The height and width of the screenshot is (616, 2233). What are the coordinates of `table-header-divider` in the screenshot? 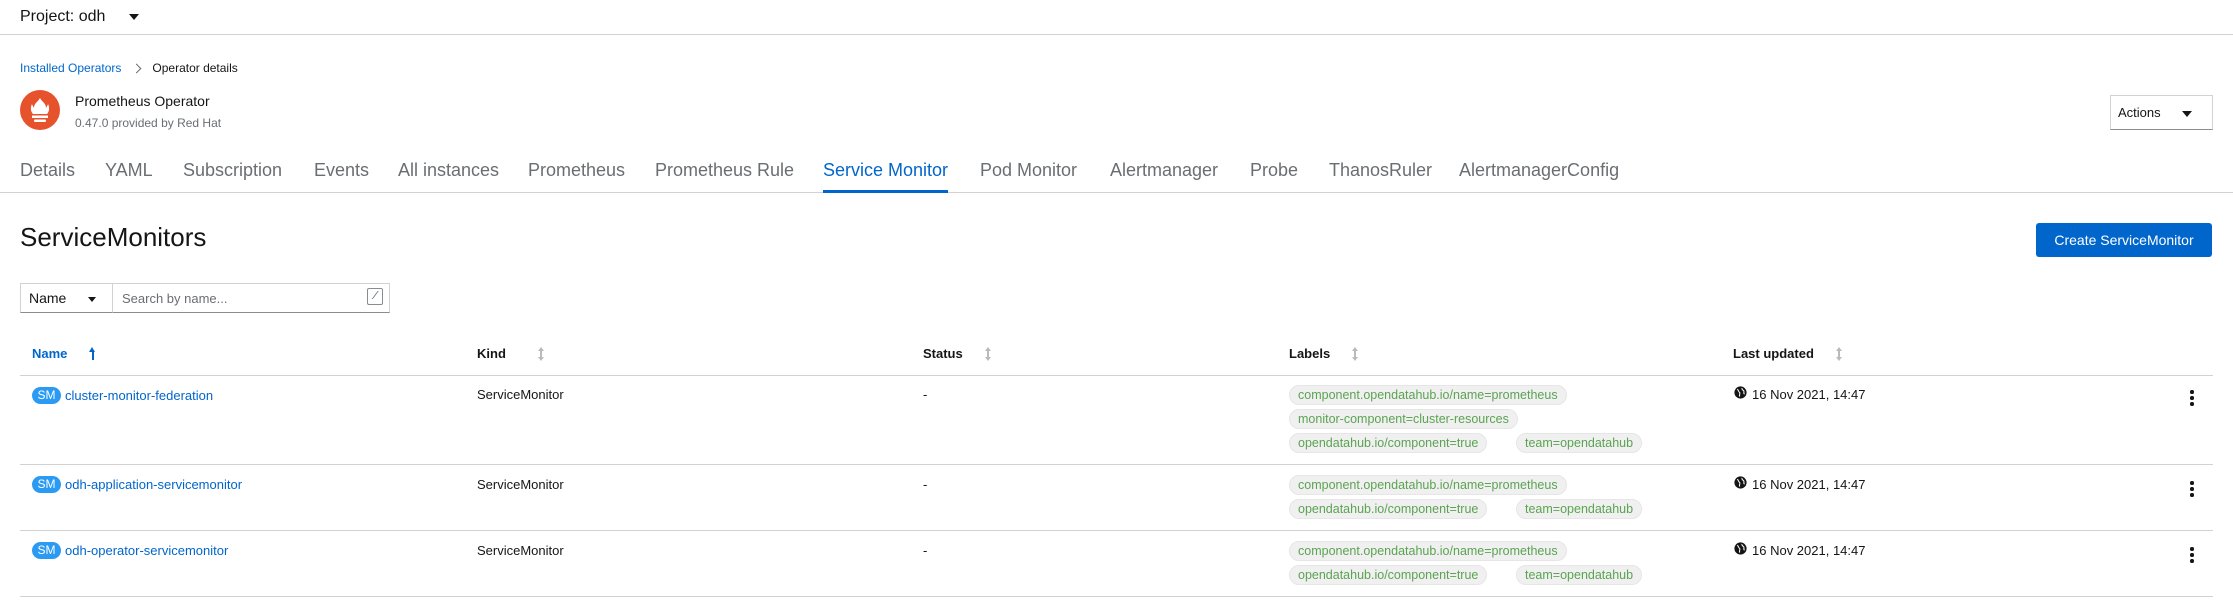 It's located at (1116, 375).